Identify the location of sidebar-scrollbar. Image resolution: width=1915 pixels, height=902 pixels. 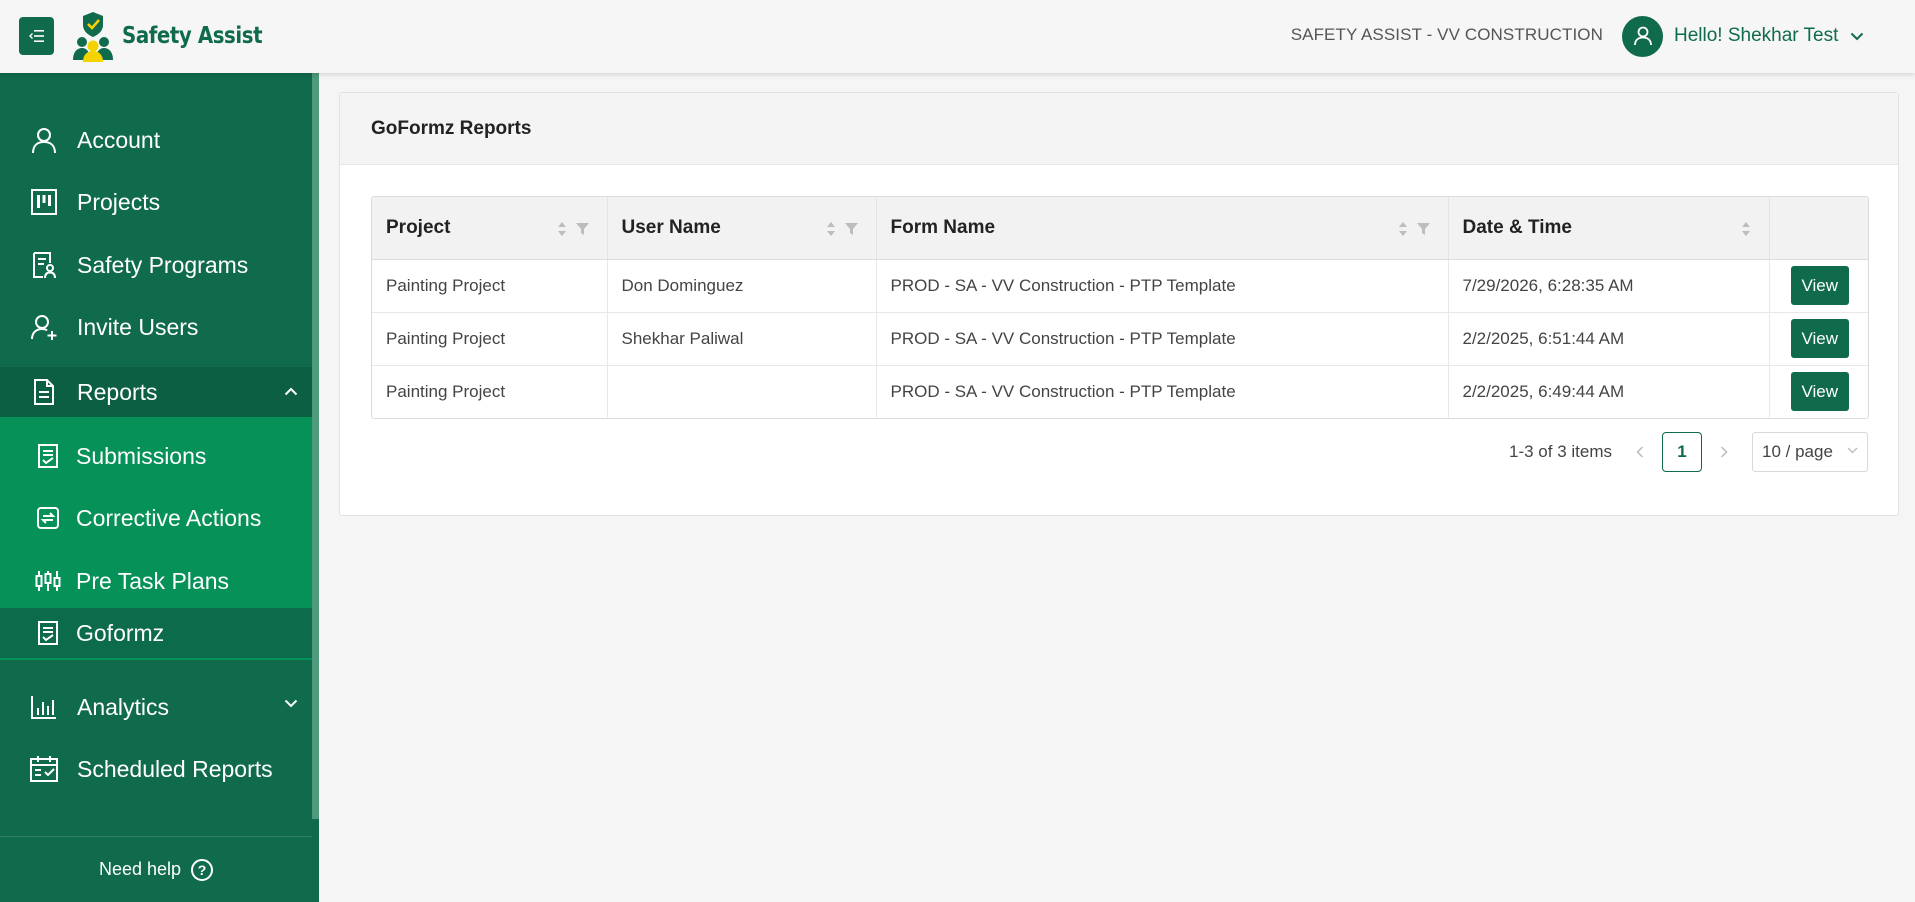
(315, 446).